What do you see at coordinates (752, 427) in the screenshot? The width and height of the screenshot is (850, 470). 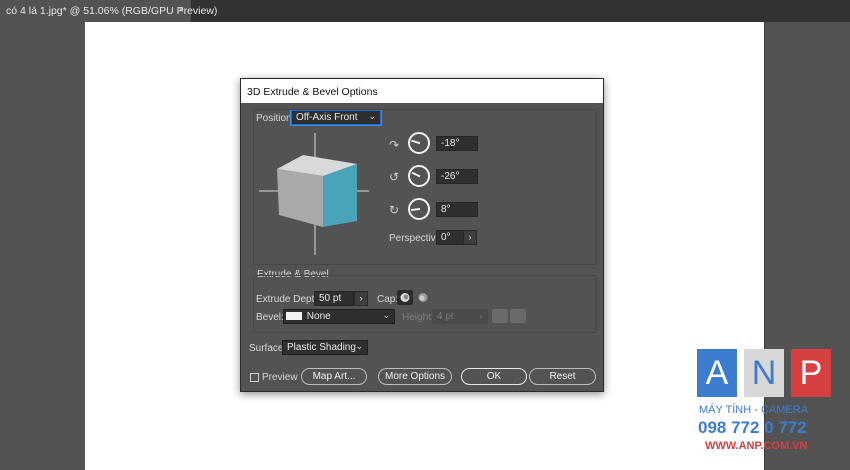 I see `logo-phone: 098 772 0 772` at bounding box center [752, 427].